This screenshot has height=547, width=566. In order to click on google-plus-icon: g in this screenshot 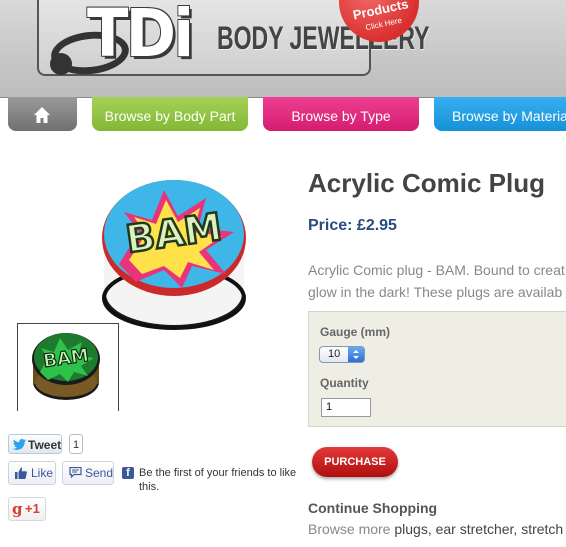, I will do `click(17, 509)`.